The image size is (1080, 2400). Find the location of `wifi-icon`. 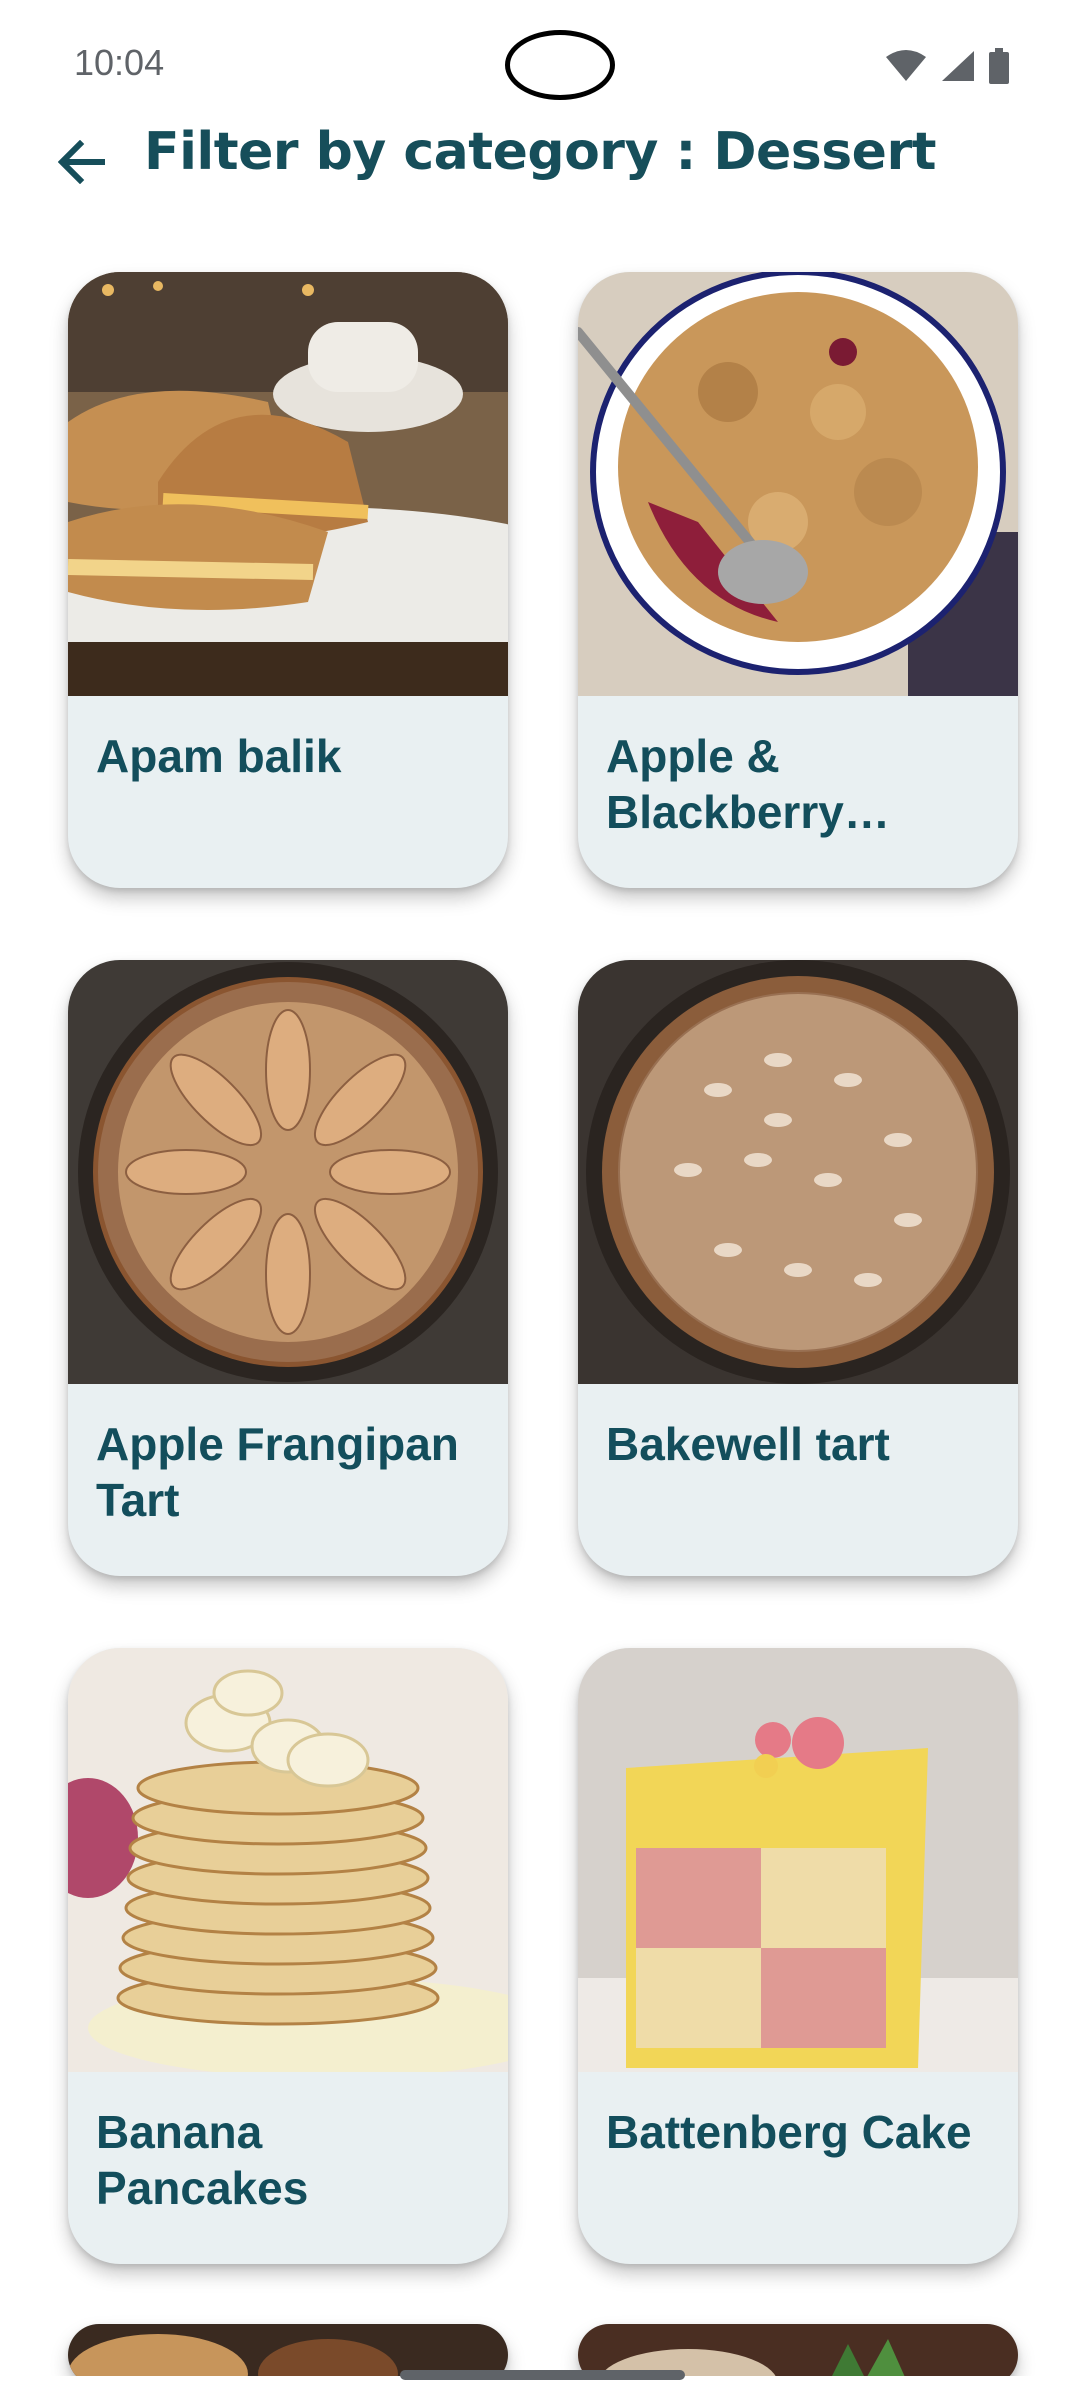

wifi-icon is located at coordinates (906, 65).